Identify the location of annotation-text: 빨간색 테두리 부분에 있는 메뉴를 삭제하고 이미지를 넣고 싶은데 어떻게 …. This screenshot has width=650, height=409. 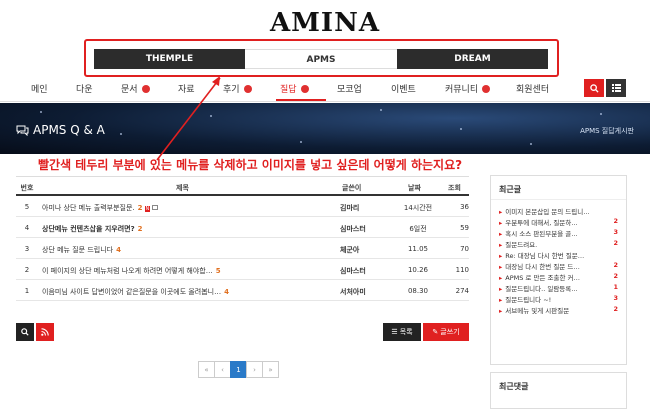
(250, 165).